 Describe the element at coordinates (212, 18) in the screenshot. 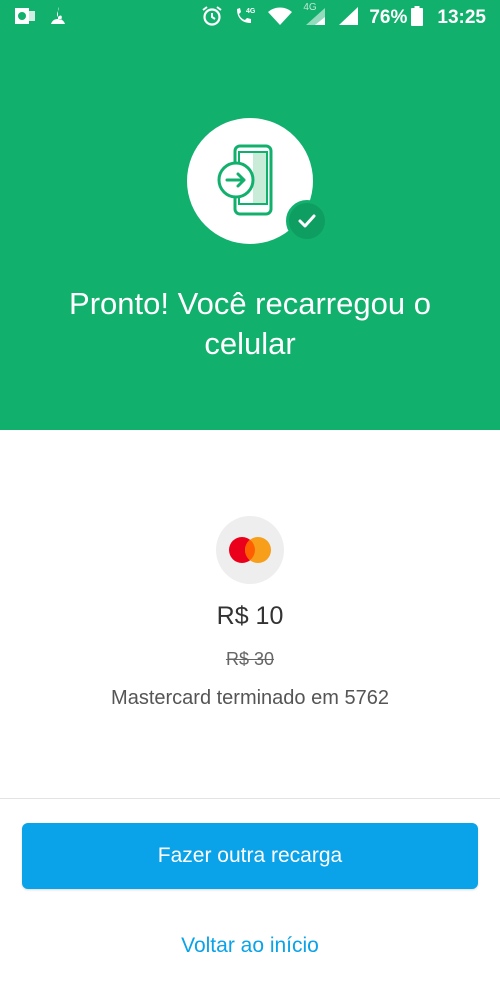

I see `alarm-icon` at that location.